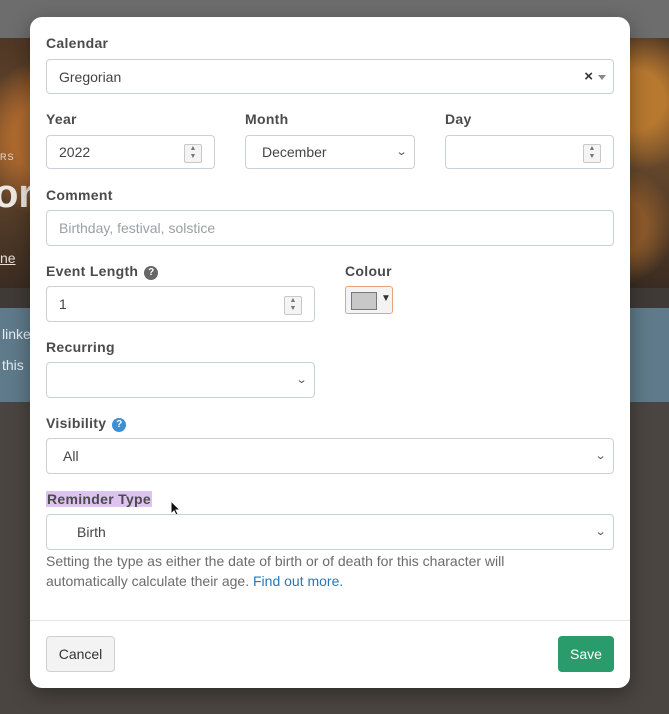 This screenshot has width=669, height=714. I want to click on day-stepper-icon: ▲ ▼, so click(592, 153).